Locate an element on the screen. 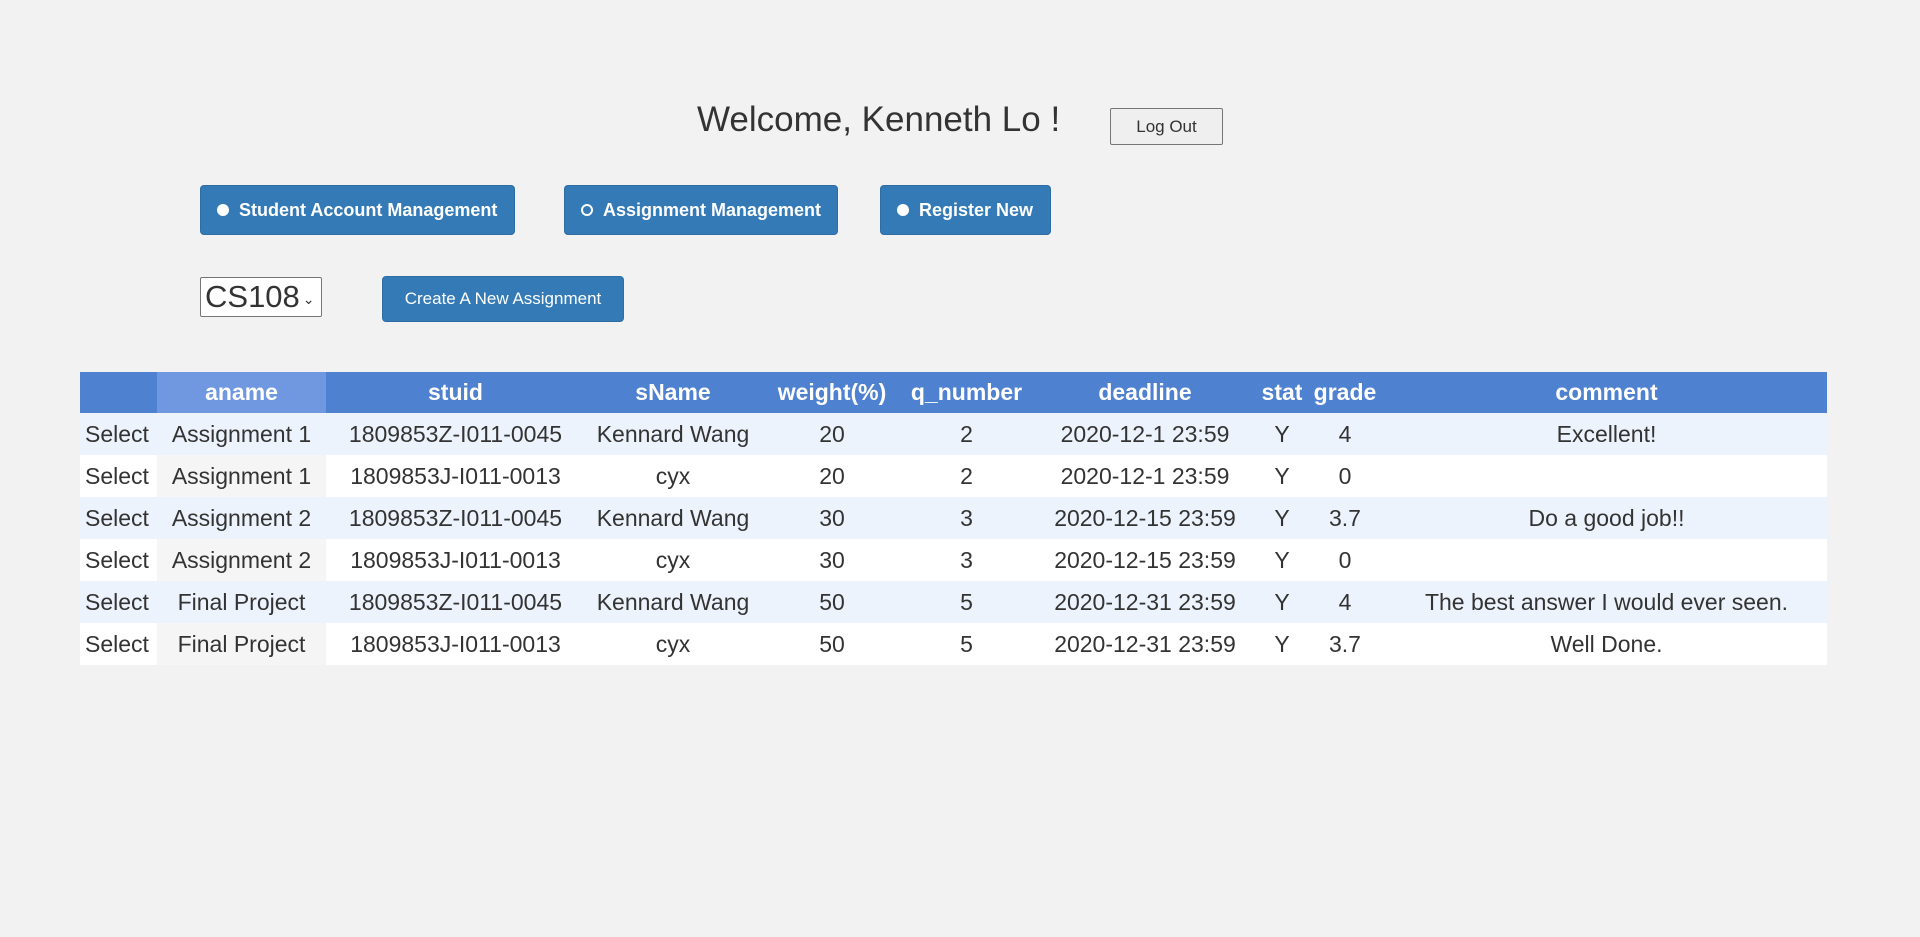  radio-empty-icon is located at coordinates (587, 210).